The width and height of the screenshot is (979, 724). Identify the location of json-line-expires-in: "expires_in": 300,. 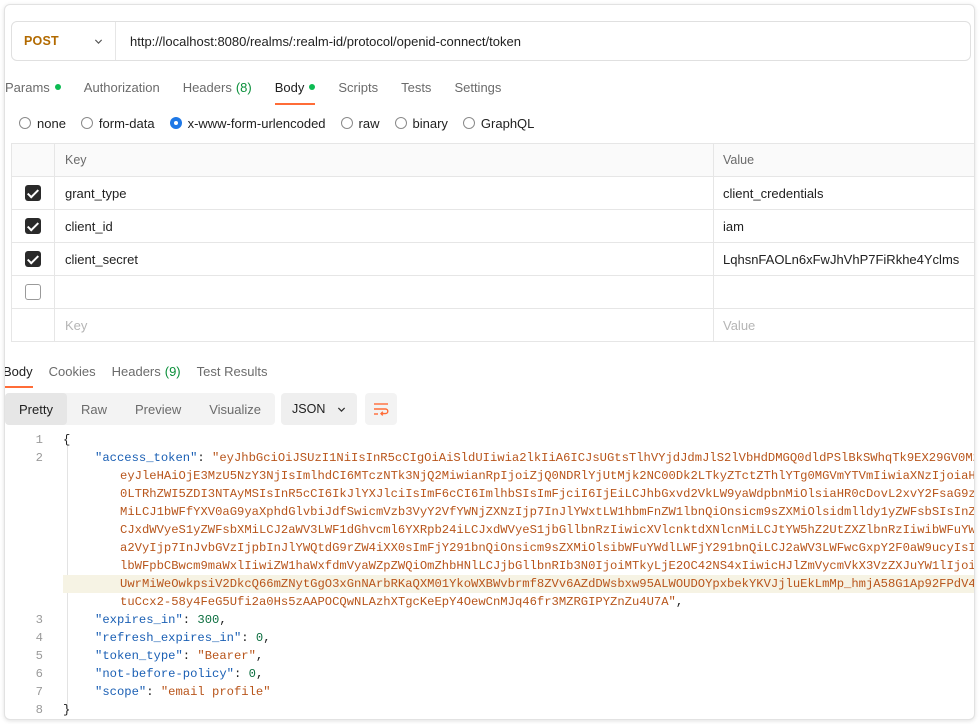
(161, 620).